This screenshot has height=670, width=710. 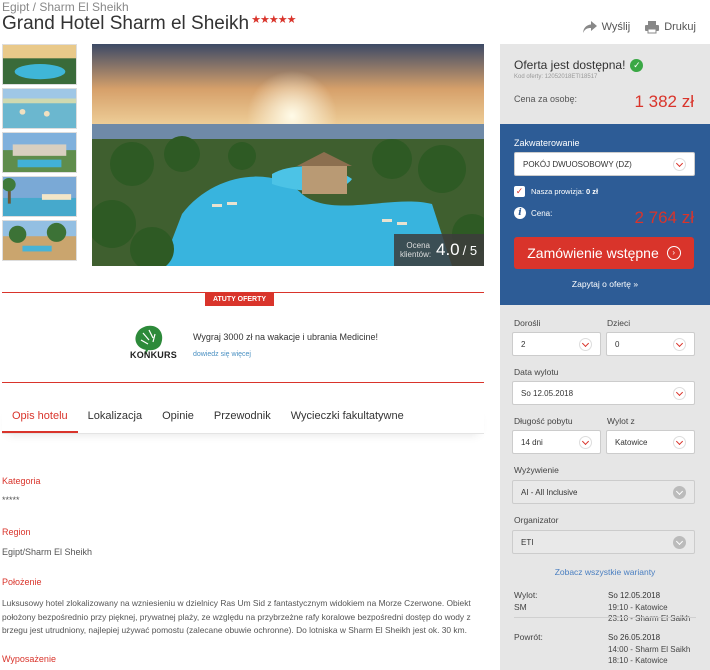 What do you see at coordinates (520, 607) in the screenshot?
I see `outbound-sub: SM` at bounding box center [520, 607].